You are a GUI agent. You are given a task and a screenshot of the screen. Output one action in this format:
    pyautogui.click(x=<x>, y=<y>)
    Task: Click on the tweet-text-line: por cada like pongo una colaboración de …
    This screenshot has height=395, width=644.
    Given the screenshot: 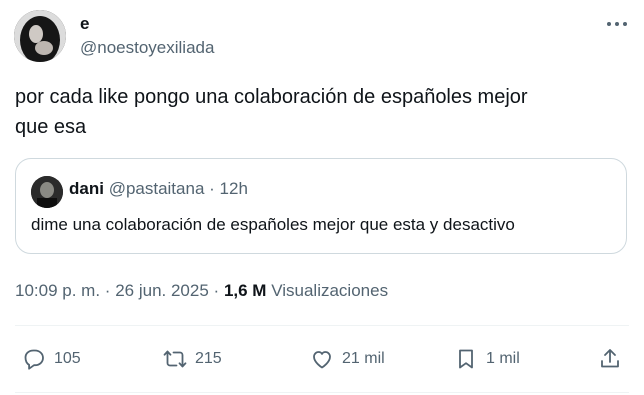 What is the action you would take?
    pyautogui.click(x=271, y=97)
    